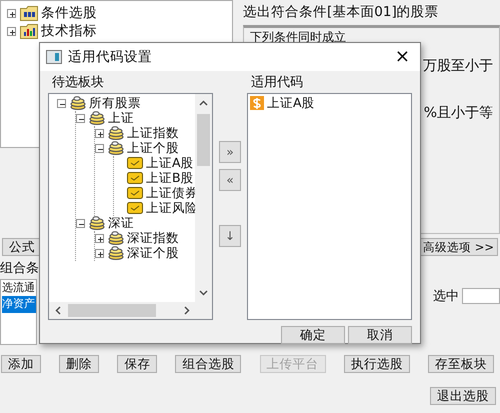 Image resolution: width=500 pixels, height=413 pixels. Describe the element at coordinates (230, 152) in the screenshot. I see `move-button: »` at that location.